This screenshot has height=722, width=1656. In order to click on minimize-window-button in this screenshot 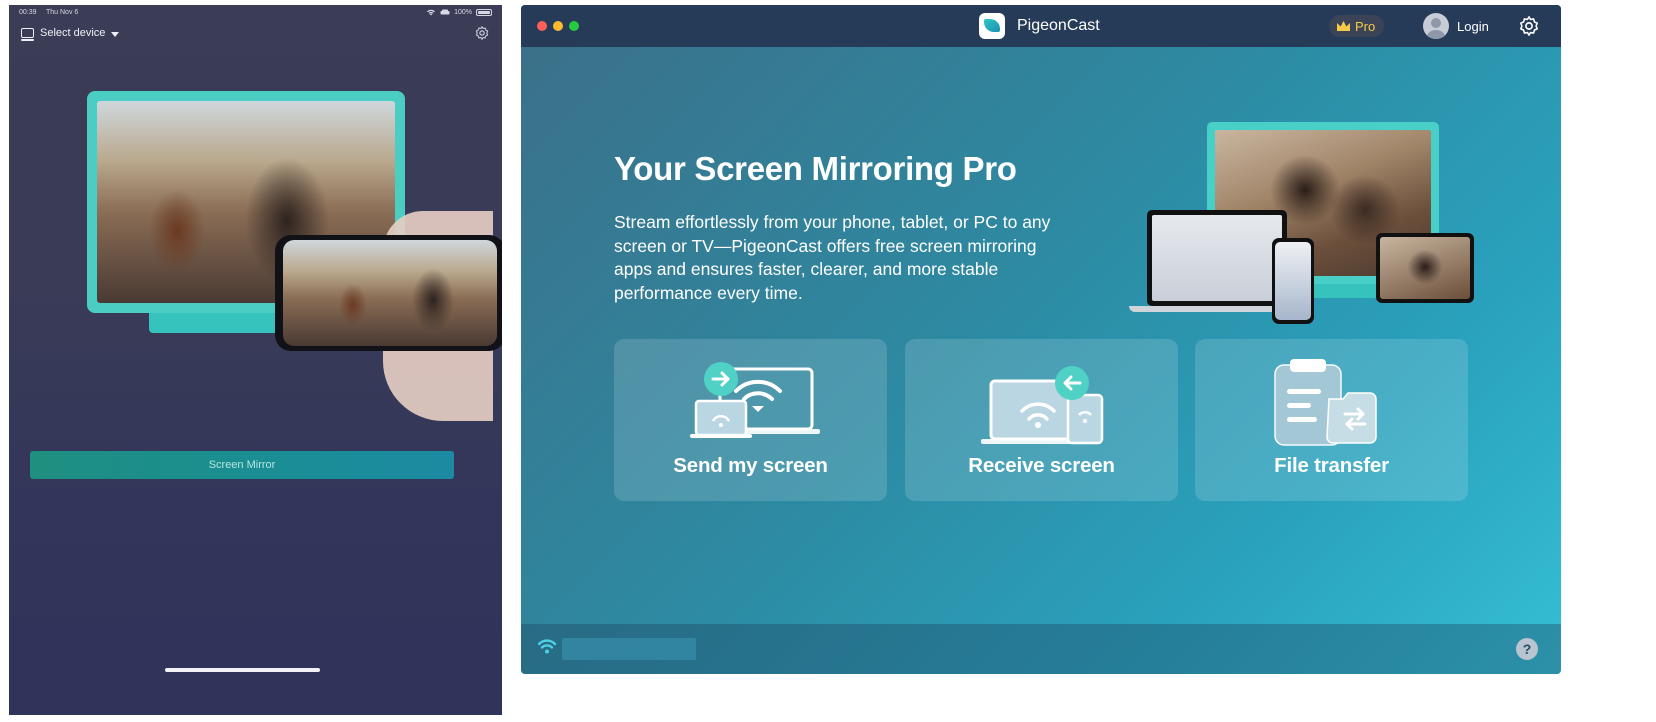, I will do `click(558, 26)`.